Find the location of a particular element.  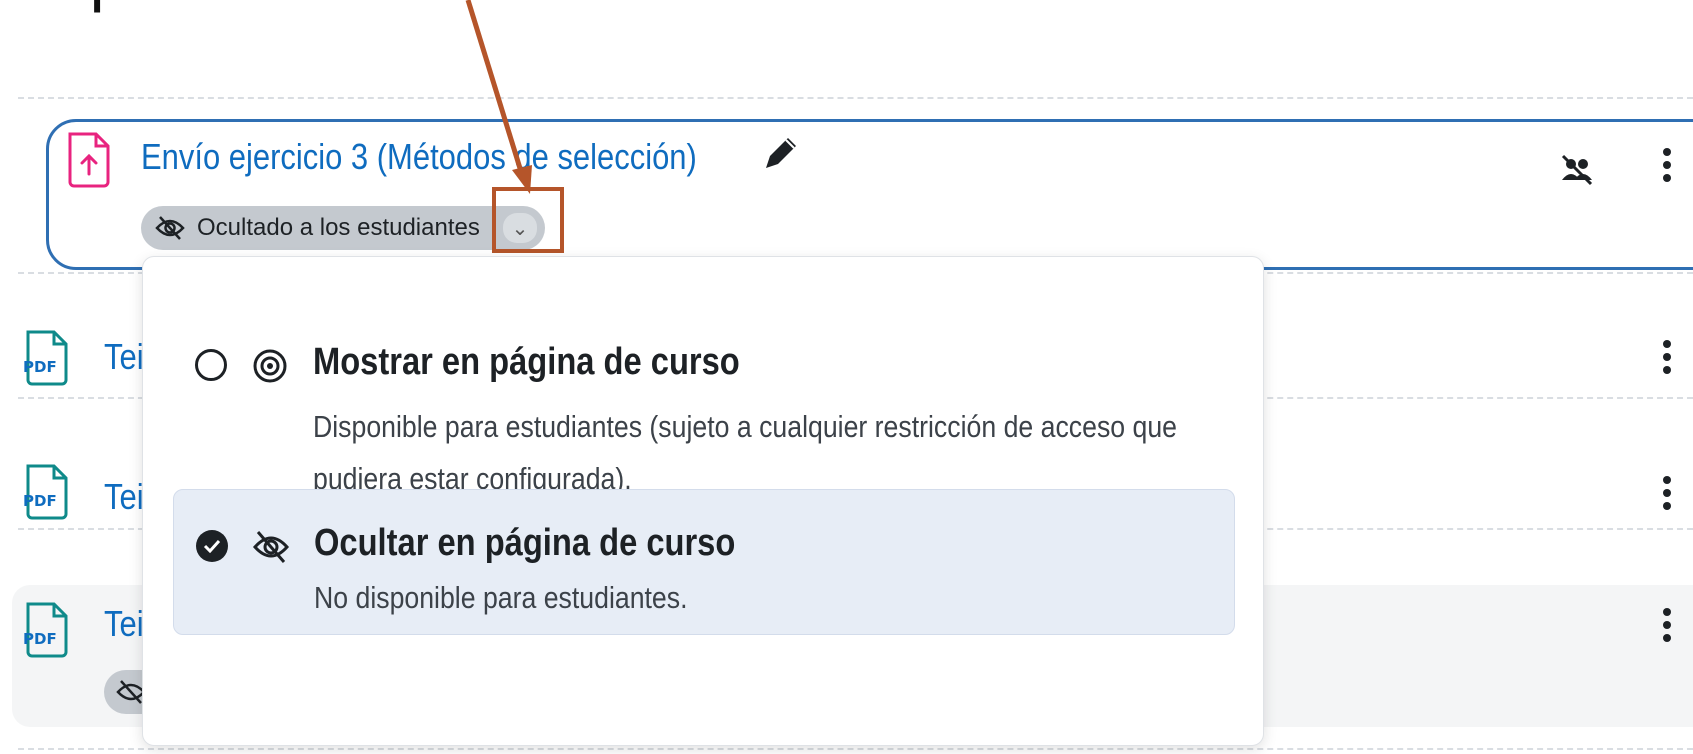

no-groups-icon is located at coordinates (1577, 170).